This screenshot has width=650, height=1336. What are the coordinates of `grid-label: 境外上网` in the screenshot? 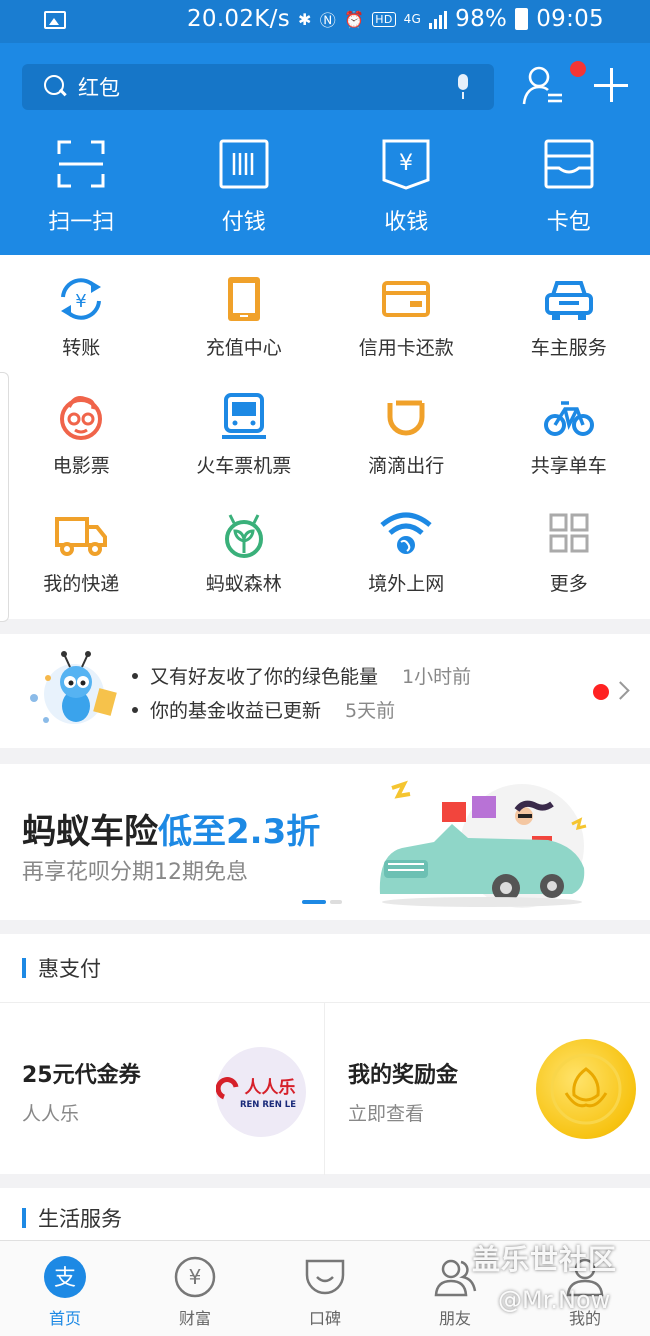 It's located at (406, 584).